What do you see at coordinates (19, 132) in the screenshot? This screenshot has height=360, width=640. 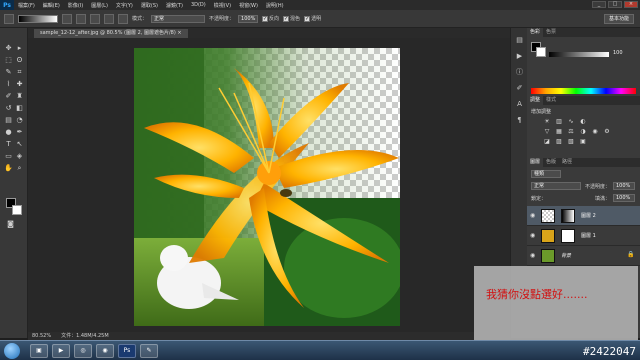 I see `pen-icon: ✒` at bounding box center [19, 132].